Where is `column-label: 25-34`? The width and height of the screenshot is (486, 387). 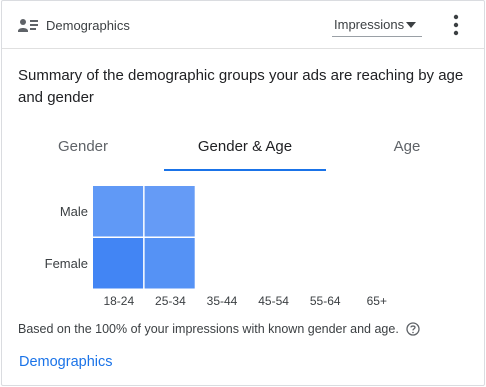
column-label: 25-34 is located at coordinates (170, 301).